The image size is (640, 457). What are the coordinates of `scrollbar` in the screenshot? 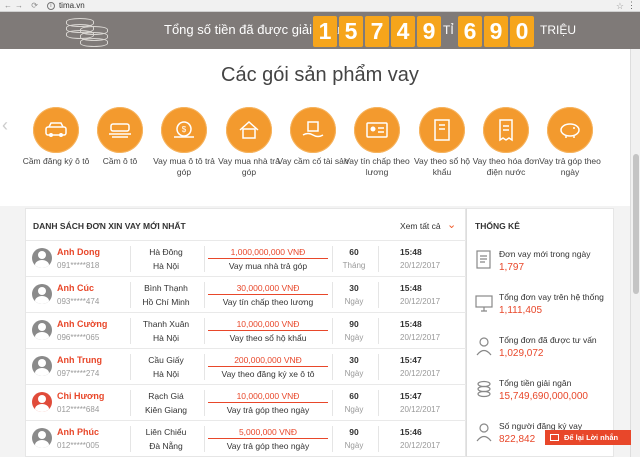 It's located at (635, 253).